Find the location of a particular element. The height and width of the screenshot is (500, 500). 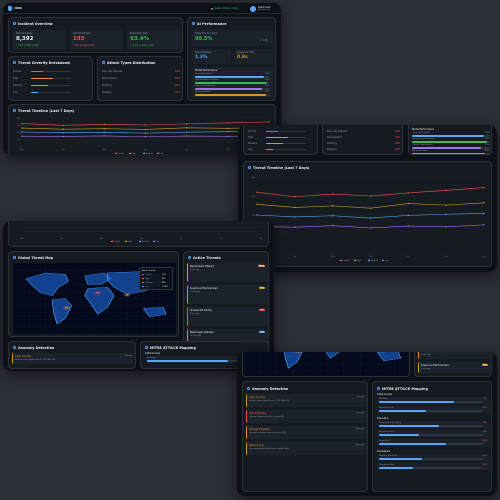

technique-name: PowerShell is located at coordinates (384, 441).